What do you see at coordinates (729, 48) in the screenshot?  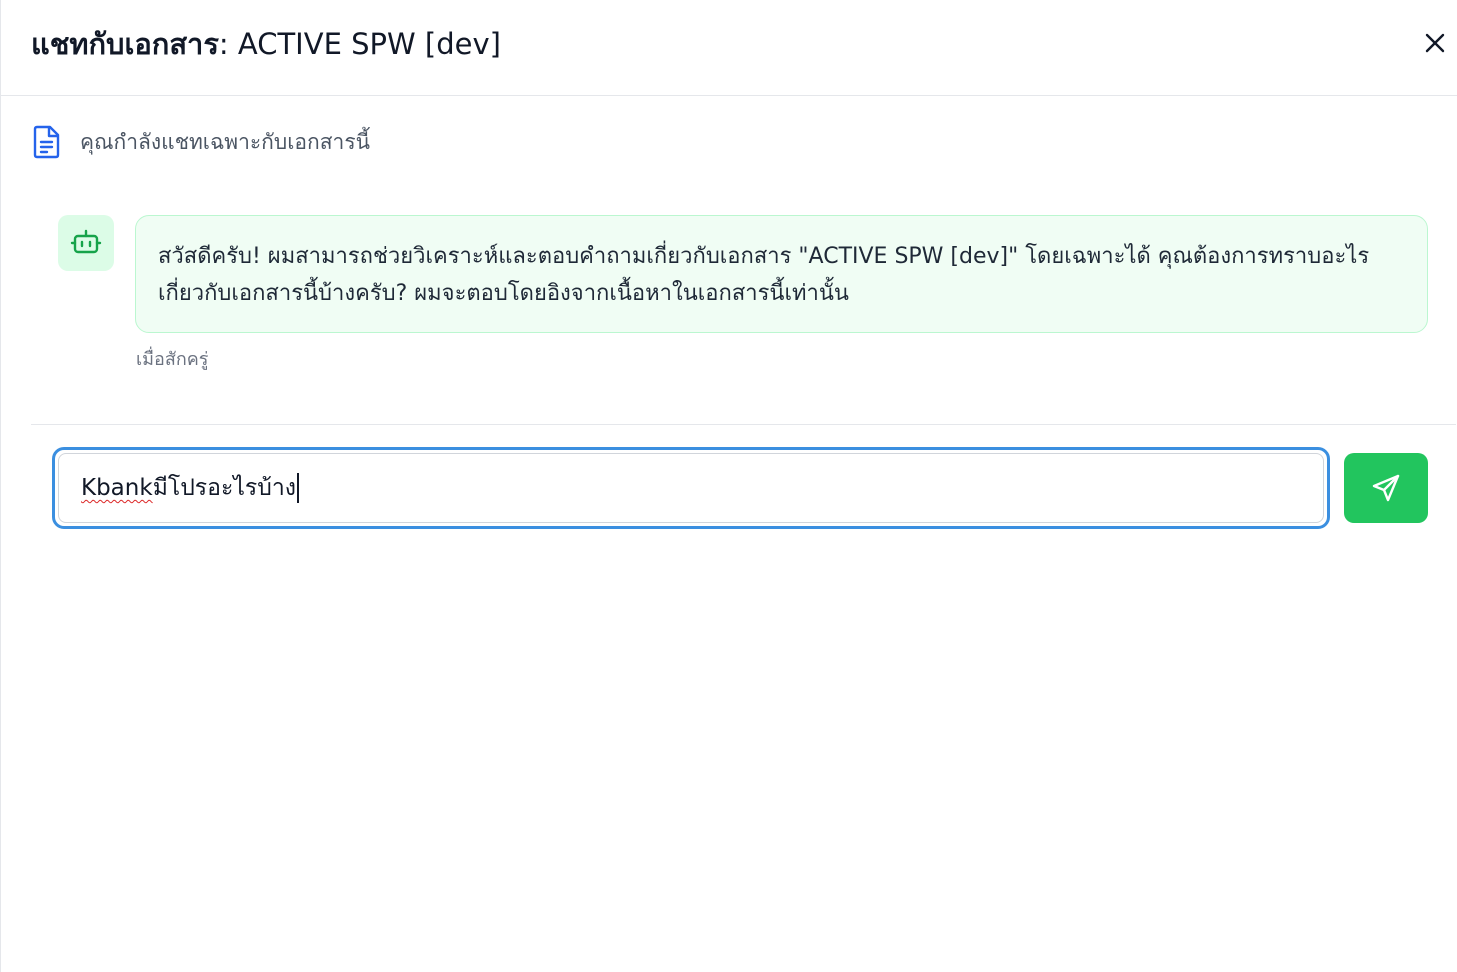 I see `dialog-header: แชทกับเอกสาร: ACTIVE SPW [dev]` at bounding box center [729, 48].